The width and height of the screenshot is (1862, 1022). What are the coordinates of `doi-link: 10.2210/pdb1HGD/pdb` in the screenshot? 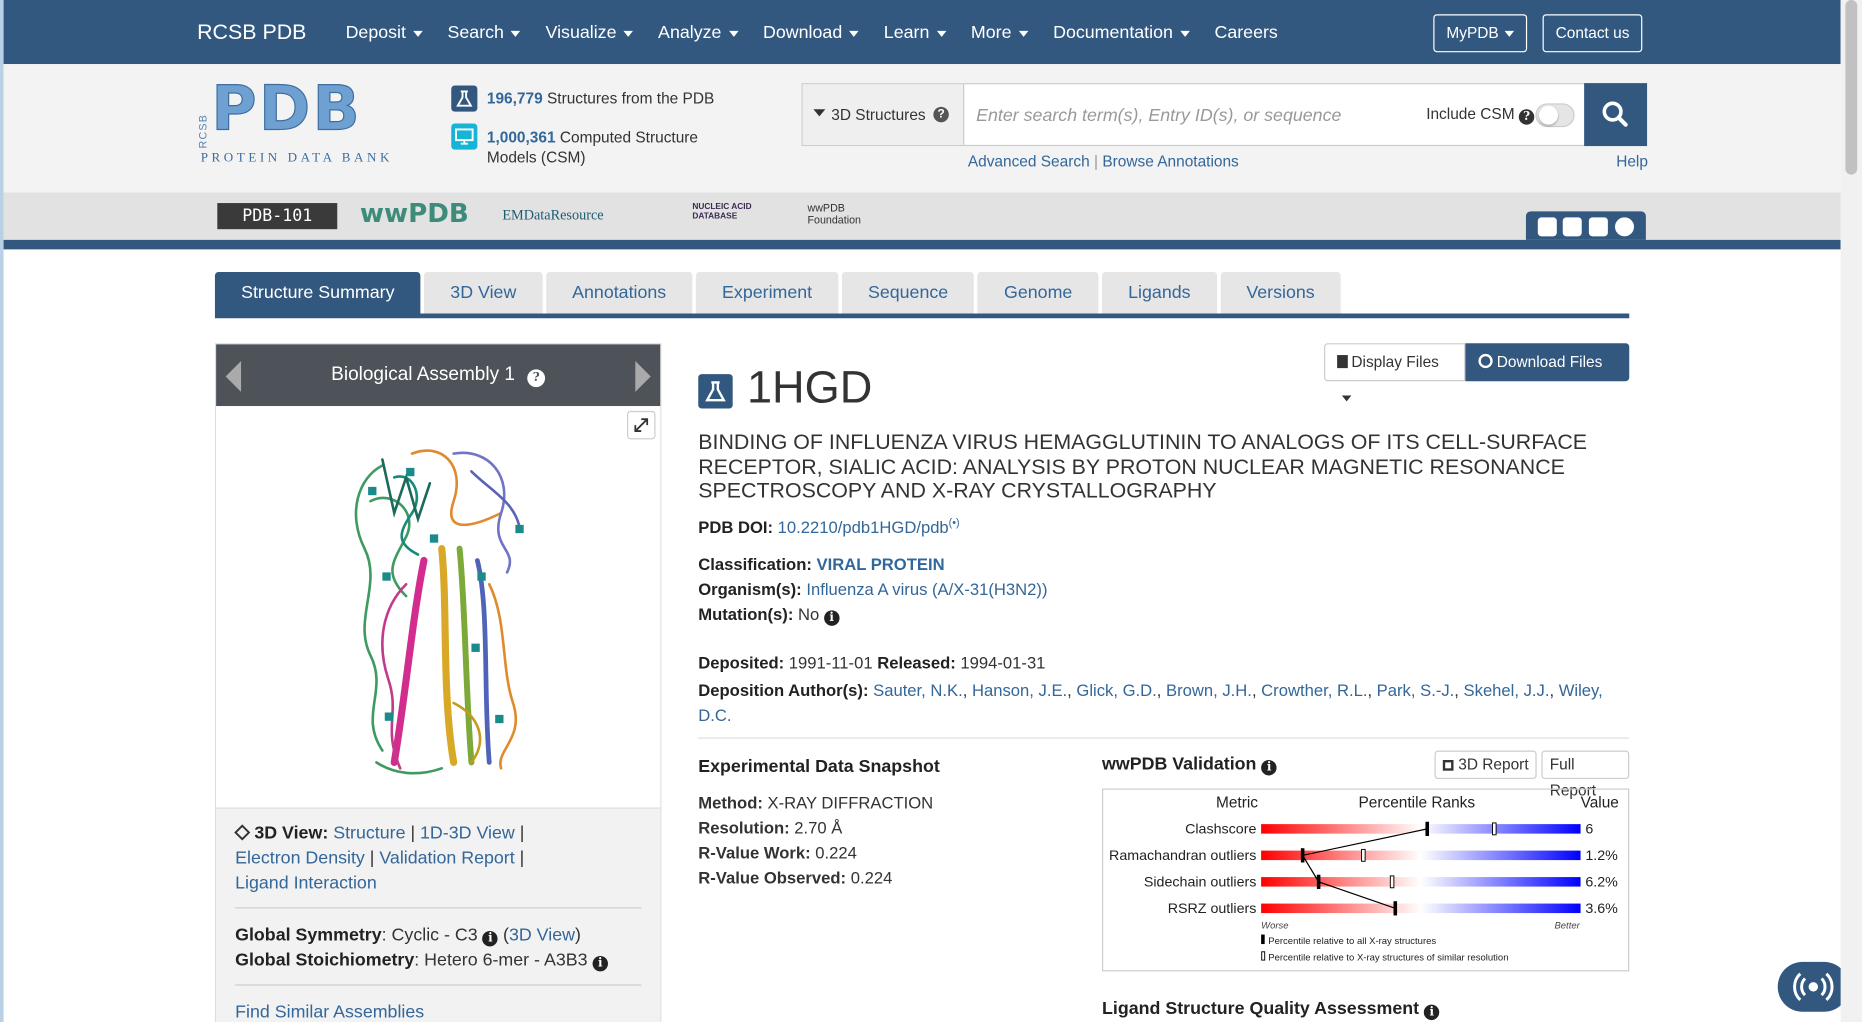 It's located at (863, 526).